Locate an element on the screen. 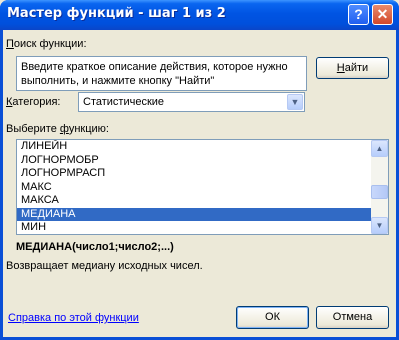 The image size is (399, 340). chevron-down-icon: ▼ is located at coordinates (295, 102).